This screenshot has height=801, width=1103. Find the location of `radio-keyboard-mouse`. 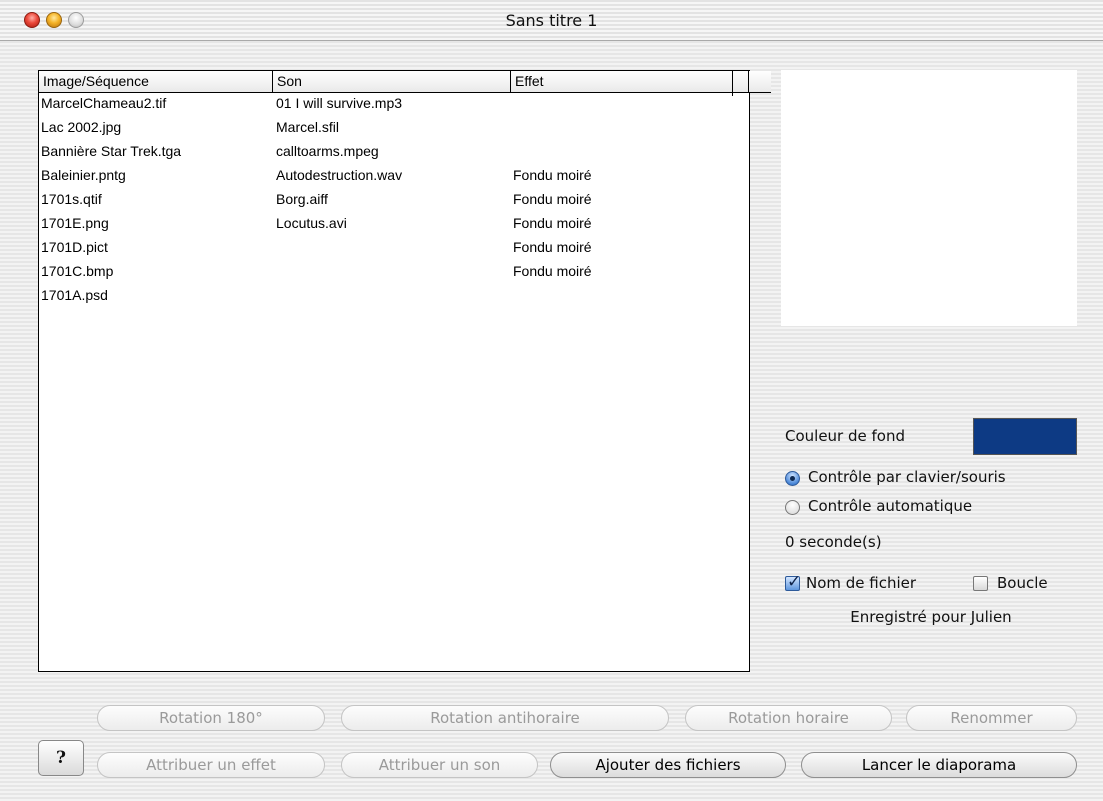

radio-keyboard-mouse is located at coordinates (792, 478).